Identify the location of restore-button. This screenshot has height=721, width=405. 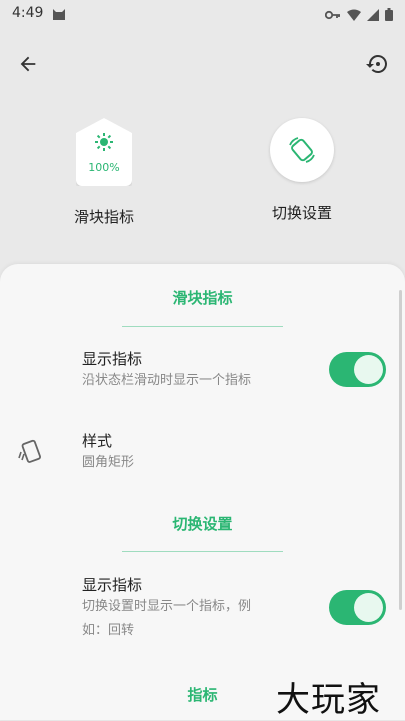
(377, 64).